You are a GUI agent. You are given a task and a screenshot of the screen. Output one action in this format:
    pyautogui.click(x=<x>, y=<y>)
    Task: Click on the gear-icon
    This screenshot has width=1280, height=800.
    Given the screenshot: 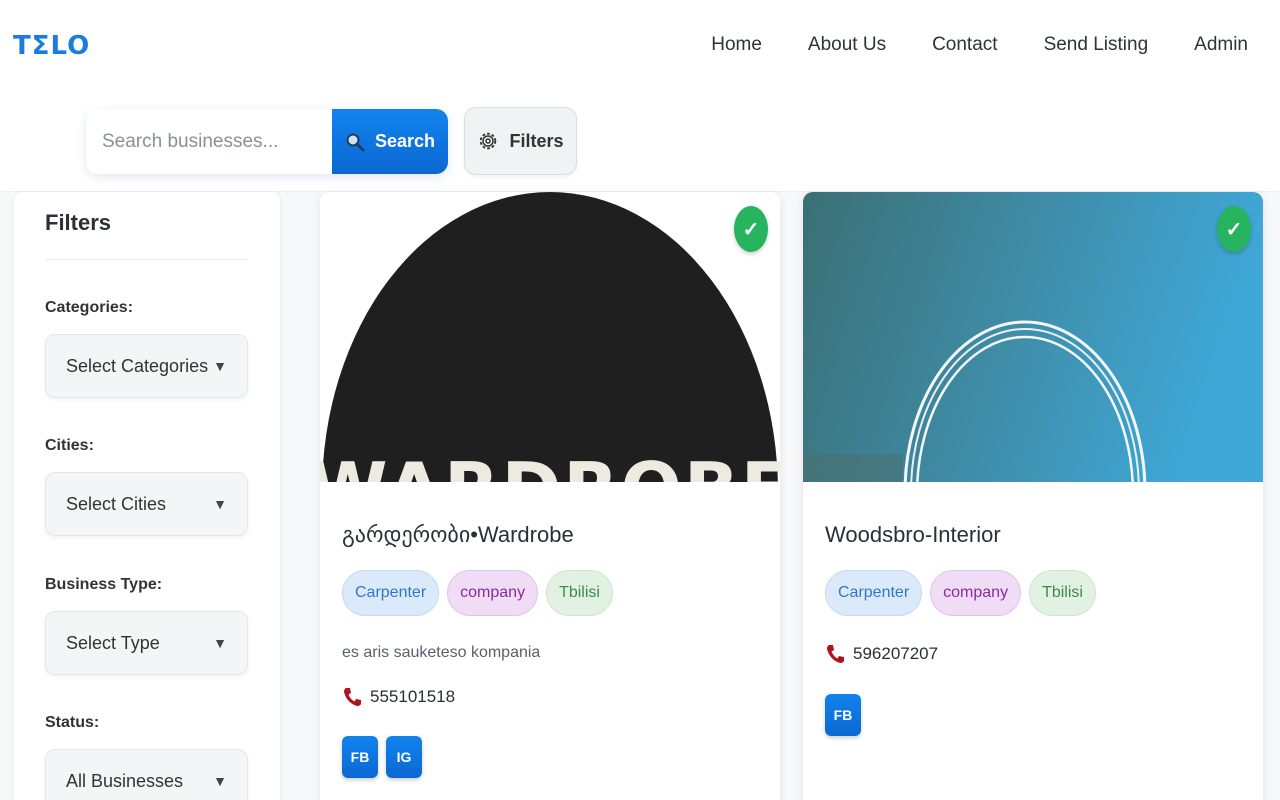 What is the action you would take?
    pyautogui.click(x=488, y=141)
    